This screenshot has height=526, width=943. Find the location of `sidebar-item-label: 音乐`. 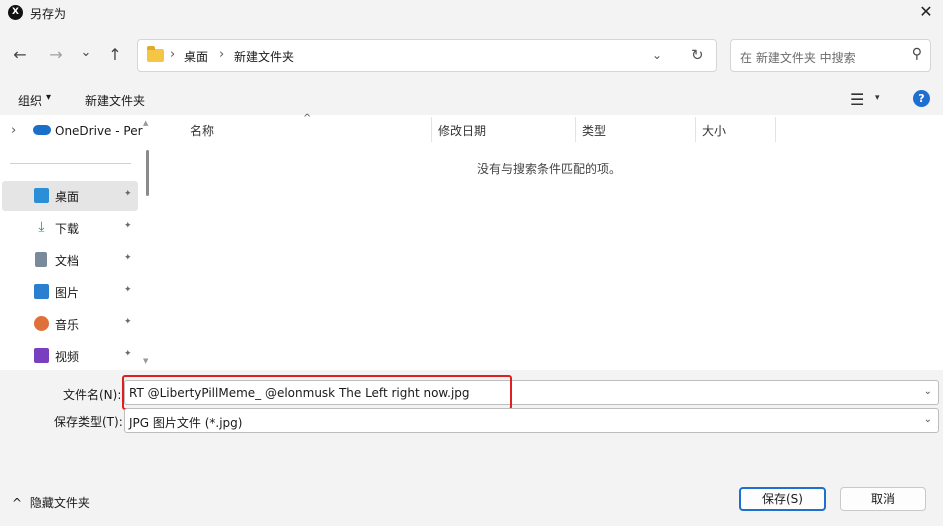

sidebar-item-label: 音乐 is located at coordinates (67, 325).